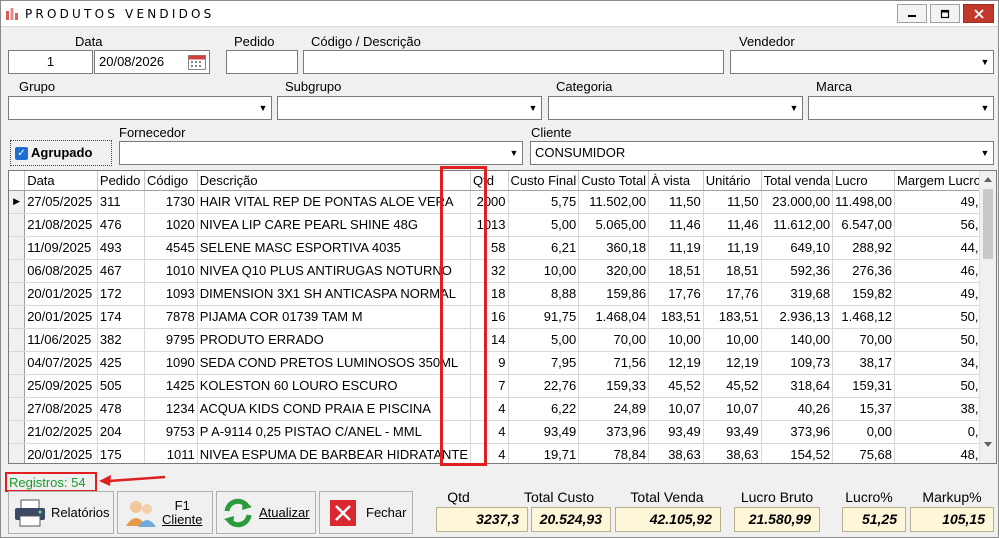 This screenshot has width=999, height=538. What do you see at coordinates (544, 271) in the screenshot?
I see `table-cell: 10,00` at bounding box center [544, 271].